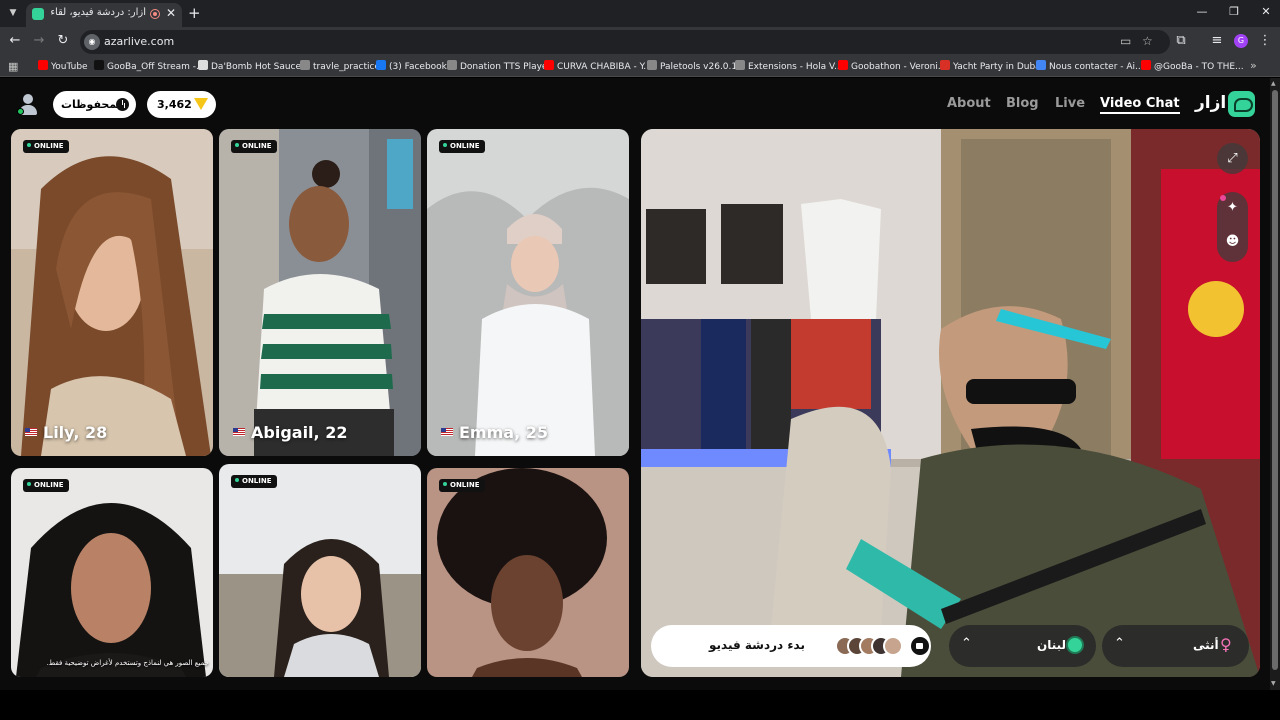 The image size is (1280, 720). I want to click on site-info-icon: ◉, so click(92, 42).